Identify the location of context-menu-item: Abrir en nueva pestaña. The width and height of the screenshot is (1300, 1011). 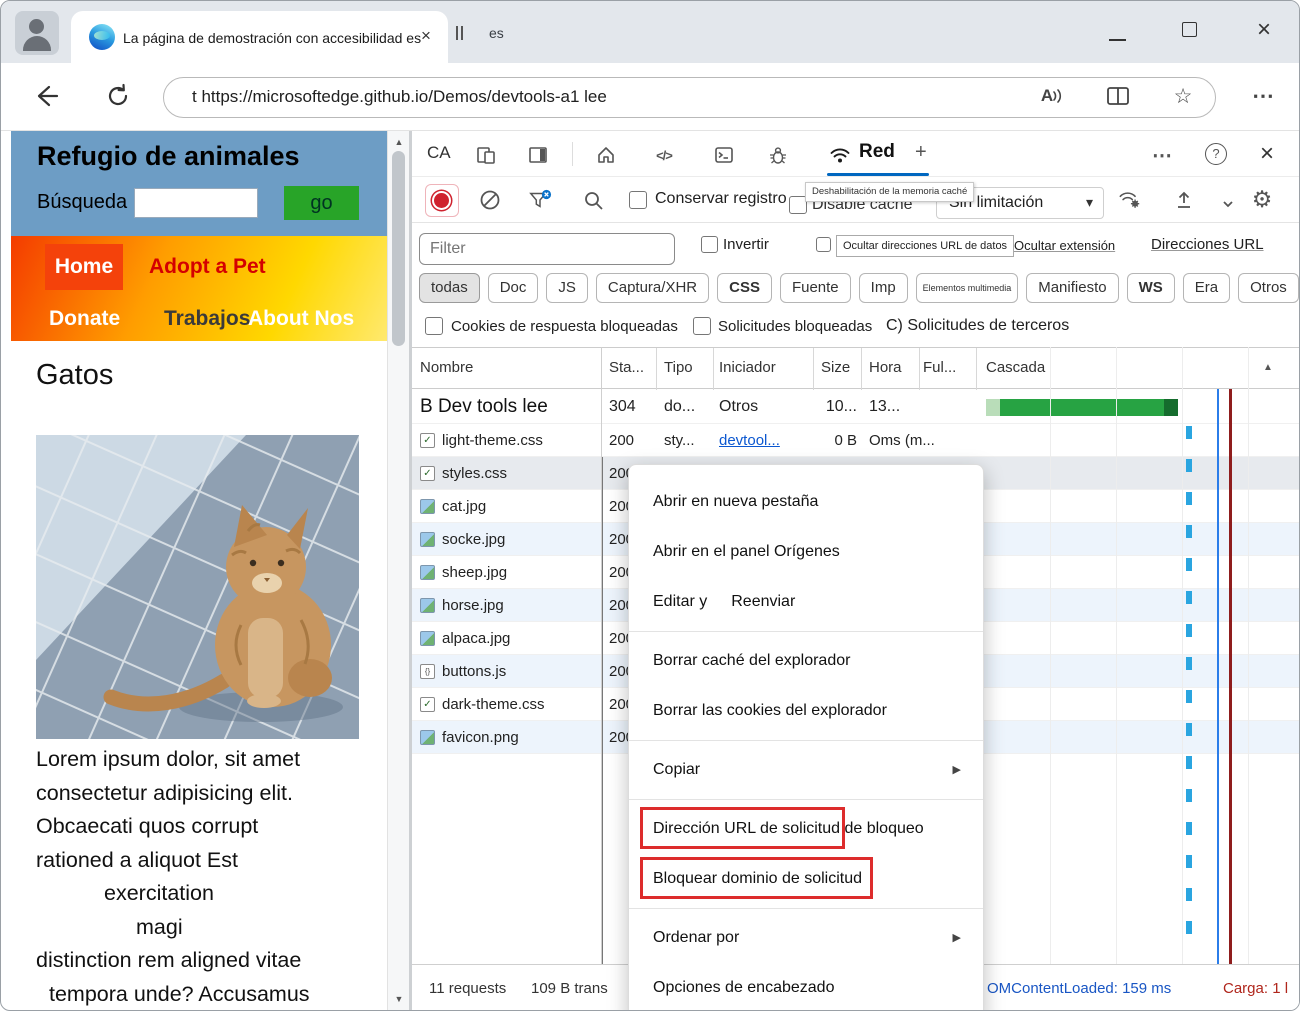
(806, 502).